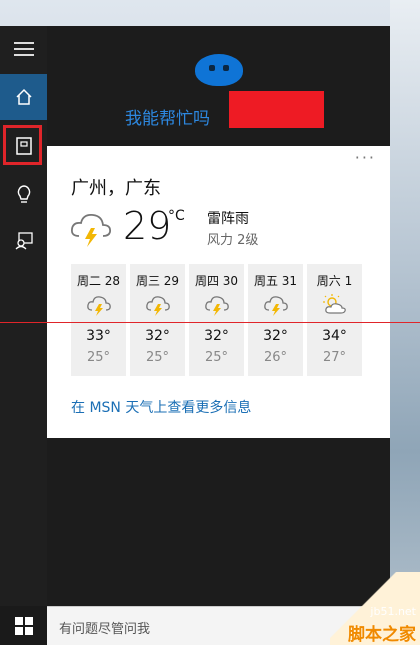  I want to click on forecast-day: 周四 30 32° 25°, so click(216, 320).